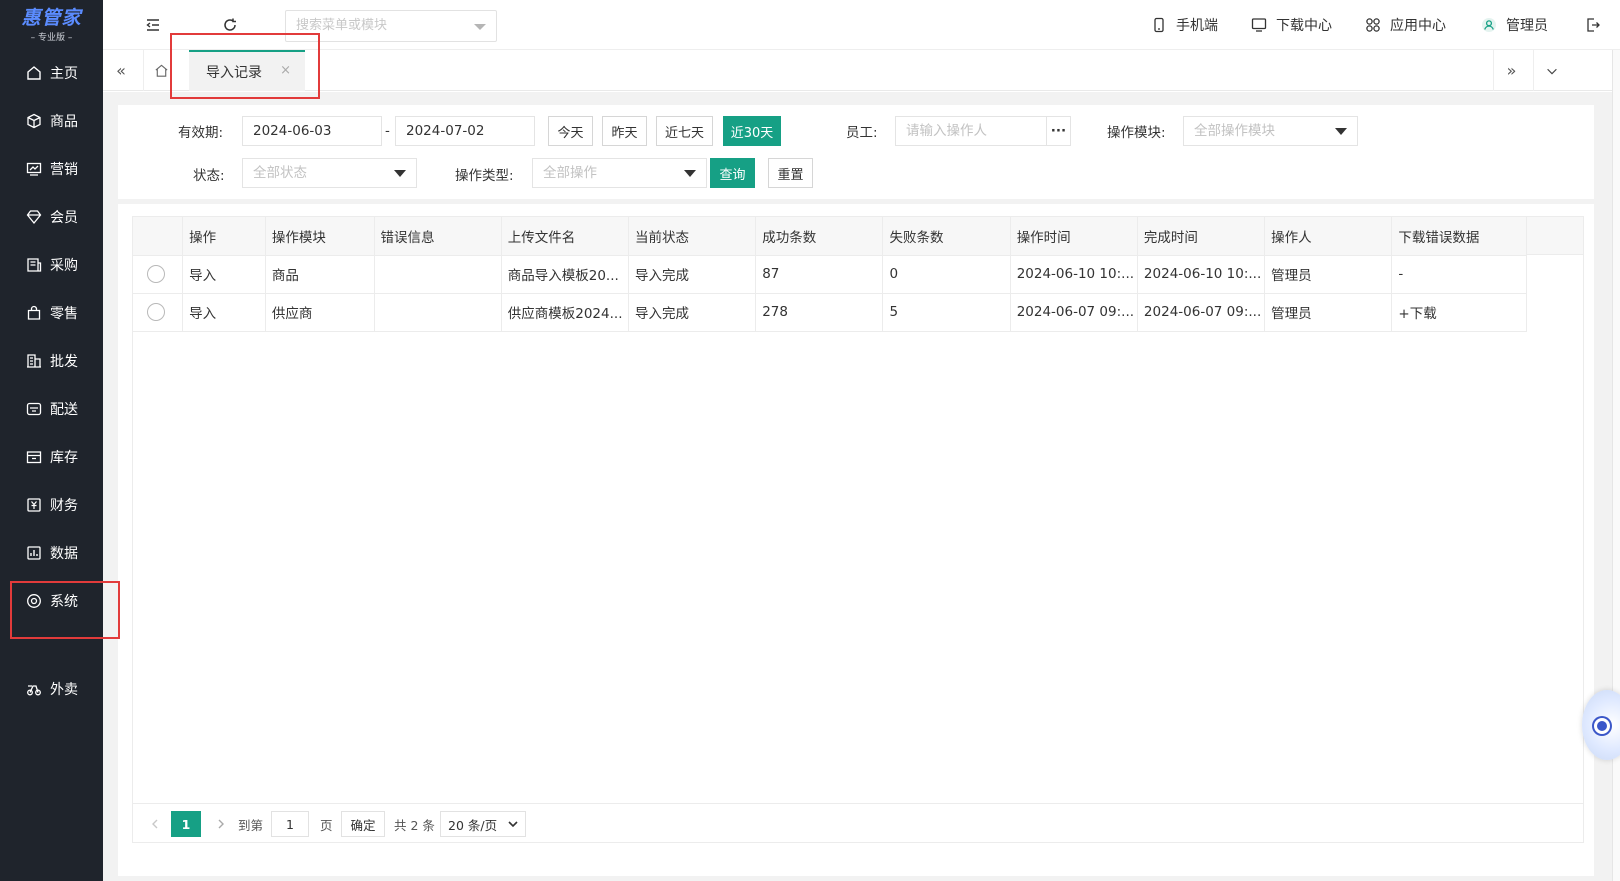  Describe the element at coordinates (790, 173) in the screenshot. I see `reset-button: 重置` at that location.